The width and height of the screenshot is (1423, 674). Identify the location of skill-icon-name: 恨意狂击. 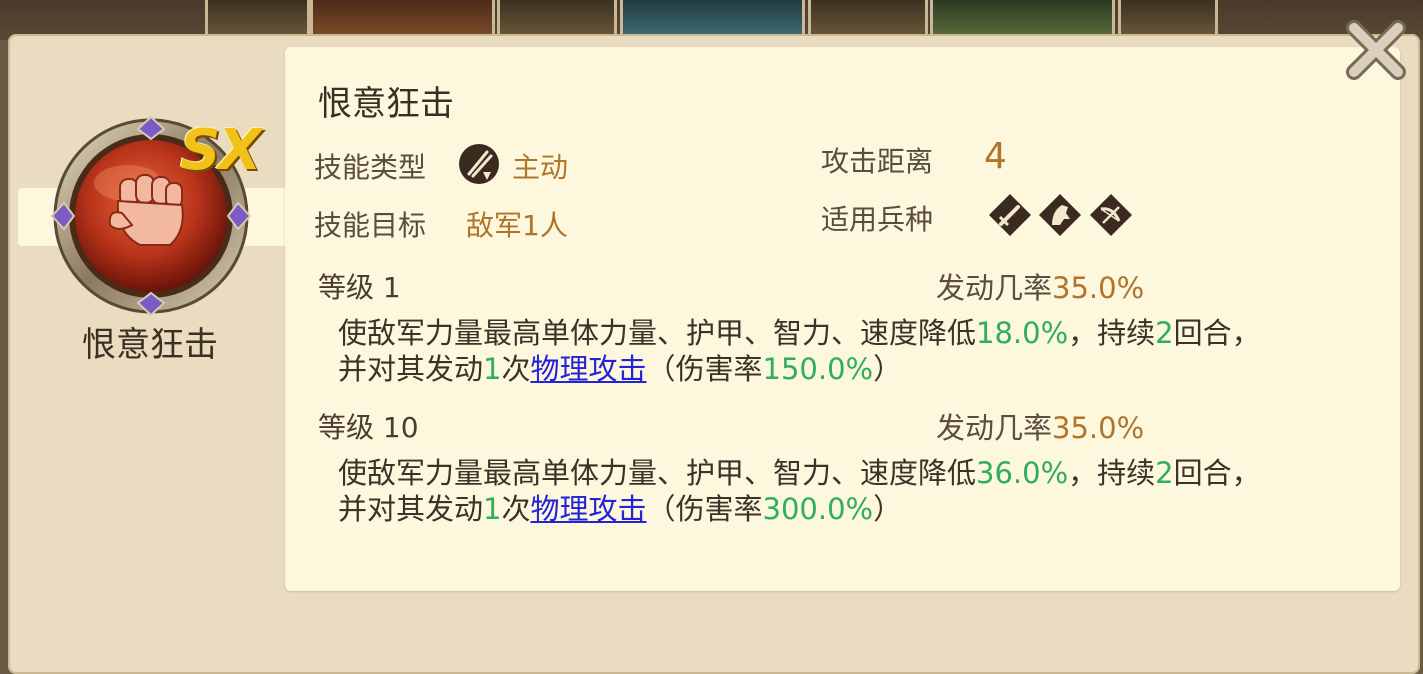
(150, 345).